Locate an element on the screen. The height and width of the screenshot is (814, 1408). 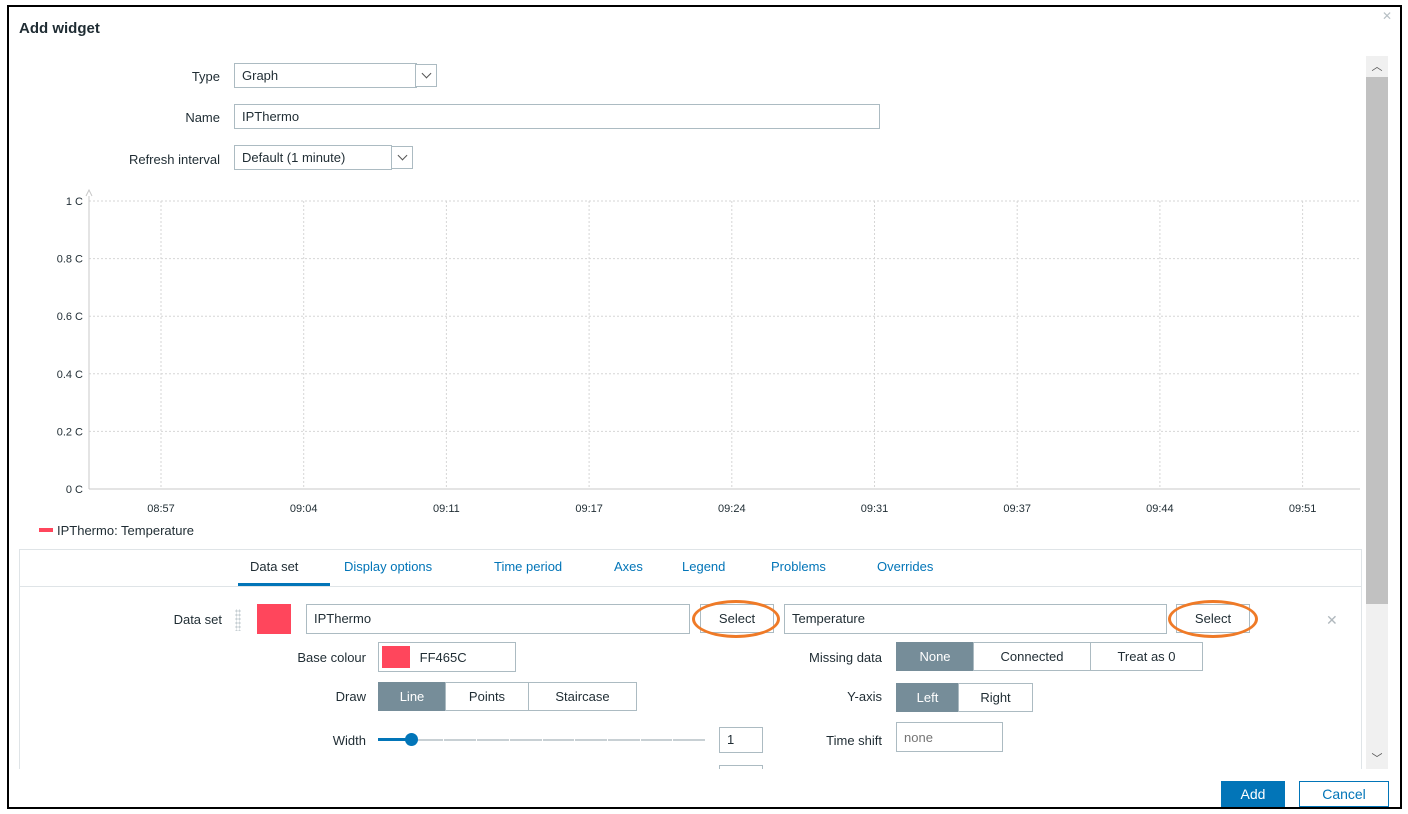
width-label: Width is located at coordinates (349, 740).